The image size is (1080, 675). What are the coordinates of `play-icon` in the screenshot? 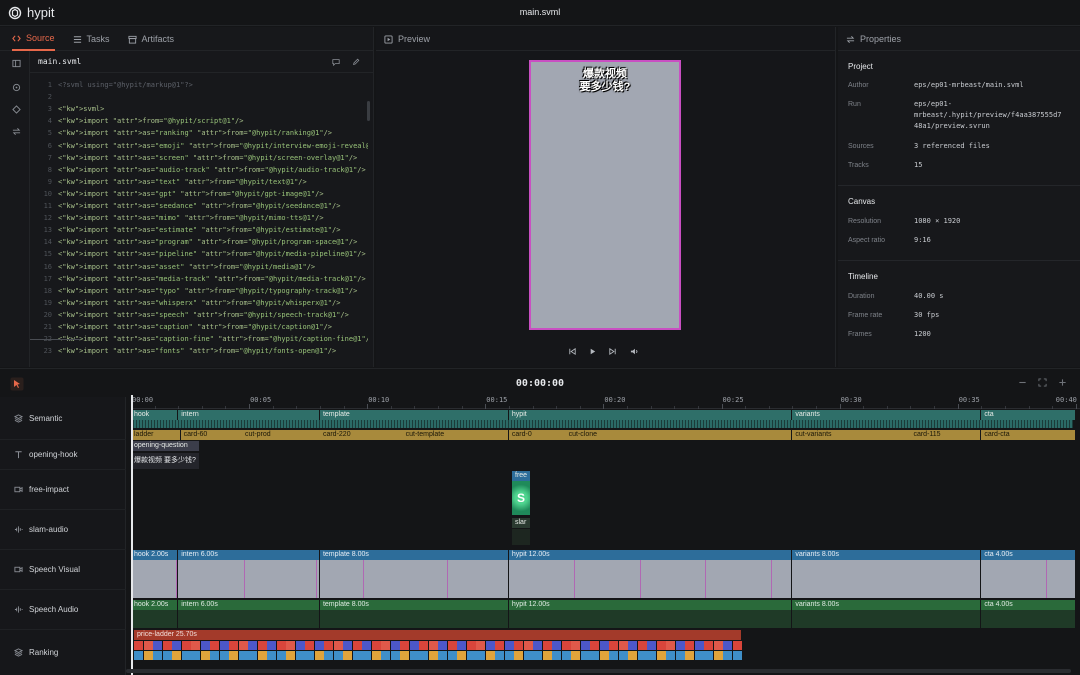 It's located at (592, 351).